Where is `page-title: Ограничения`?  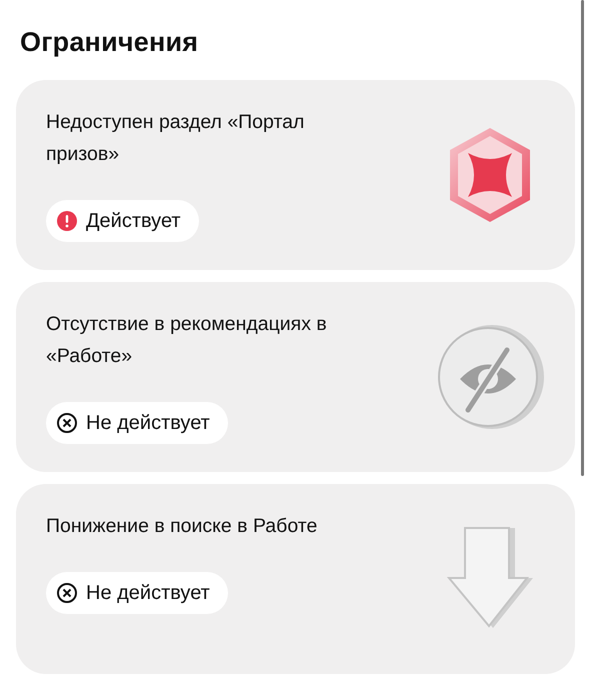 page-title: Ограничения is located at coordinates (110, 42).